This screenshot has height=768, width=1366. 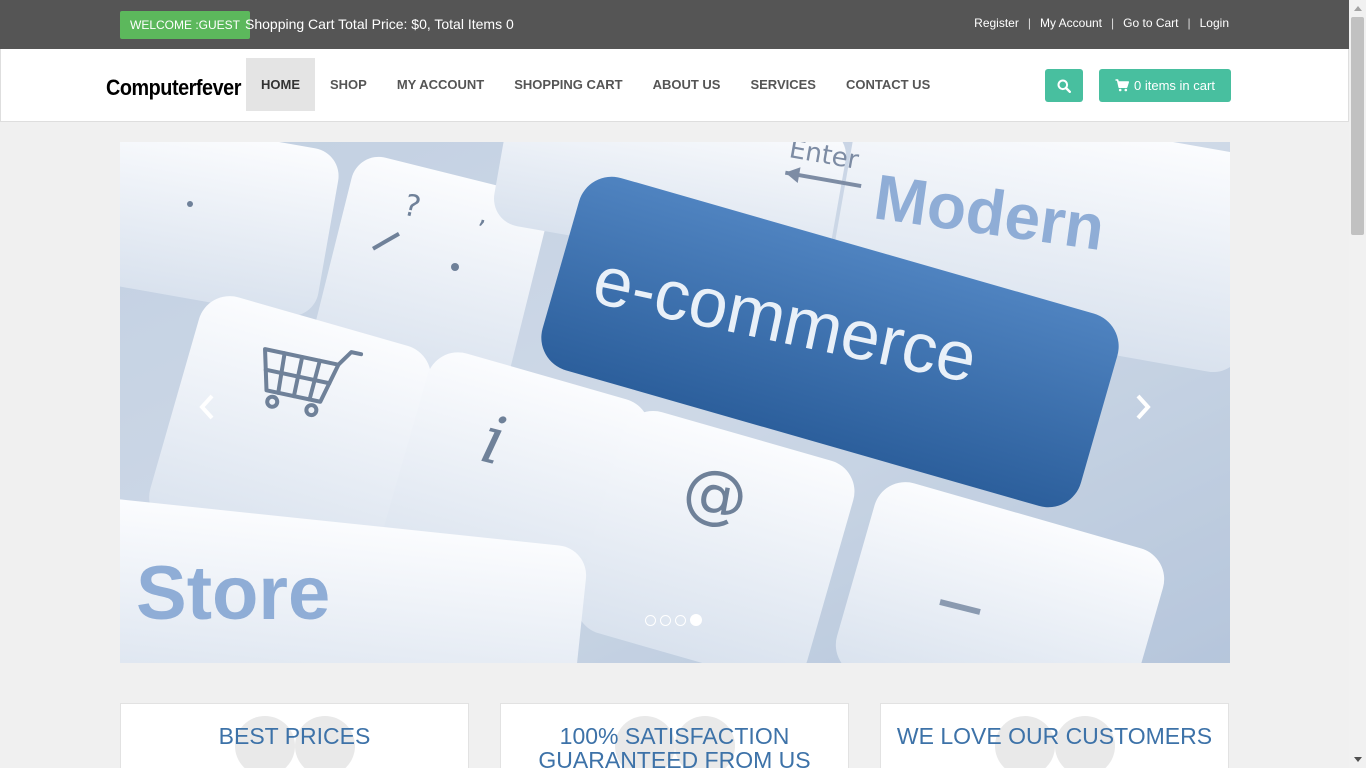 I want to click on cart-button: 0 items in cart, so click(x=1165, y=85).